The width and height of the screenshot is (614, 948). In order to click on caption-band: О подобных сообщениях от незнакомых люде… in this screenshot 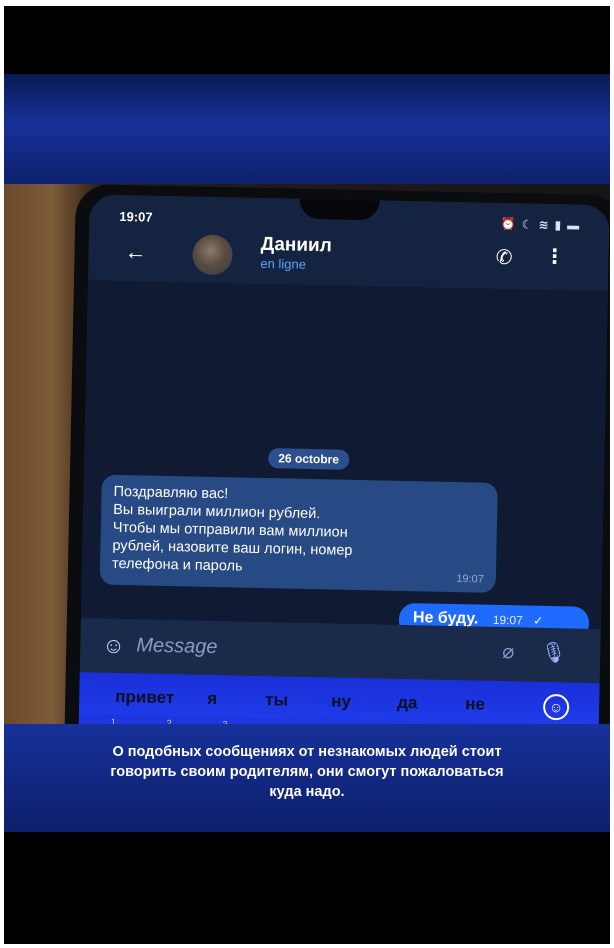, I will do `click(307, 778)`.